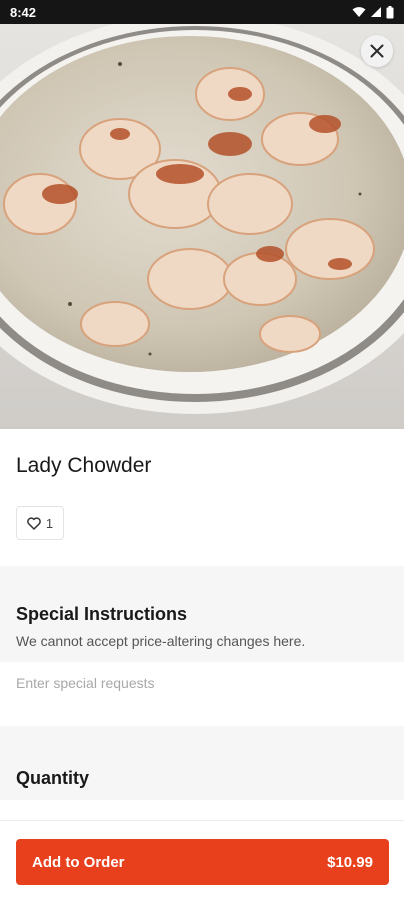 Image resolution: width=404 pixels, height=900 pixels. I want to click on close-icon, so click(377, 51).